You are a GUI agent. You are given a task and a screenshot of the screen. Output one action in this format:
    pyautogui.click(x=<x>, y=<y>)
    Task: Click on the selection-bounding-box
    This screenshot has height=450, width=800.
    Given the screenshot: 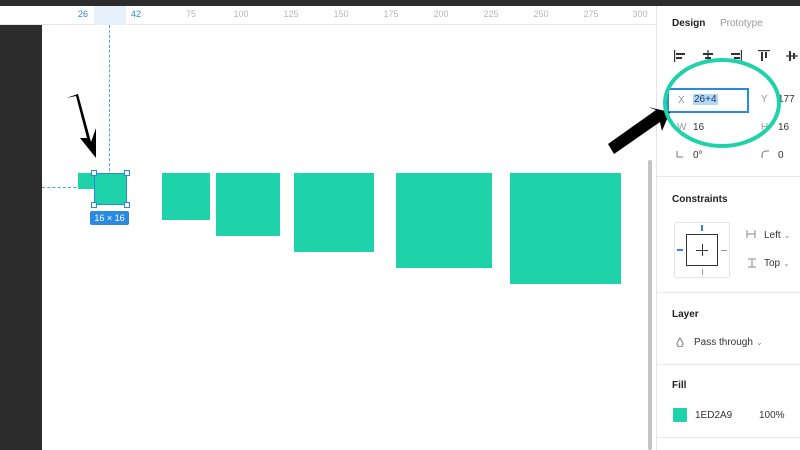 What is the action you would take?
    pyautogui.click(x=110, y=189)
    